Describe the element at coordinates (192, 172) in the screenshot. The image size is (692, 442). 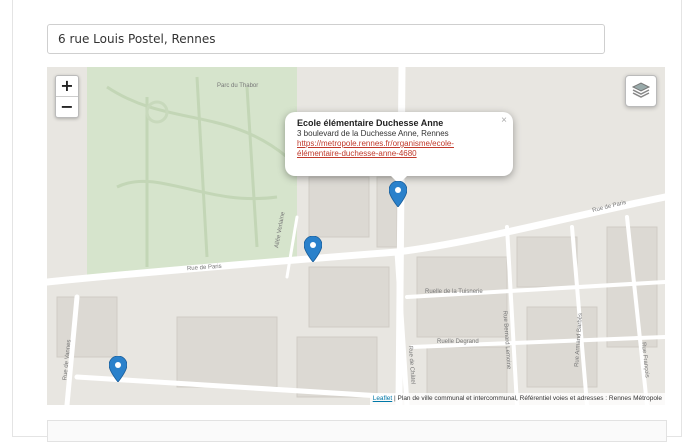
I see `park-area` at that location.